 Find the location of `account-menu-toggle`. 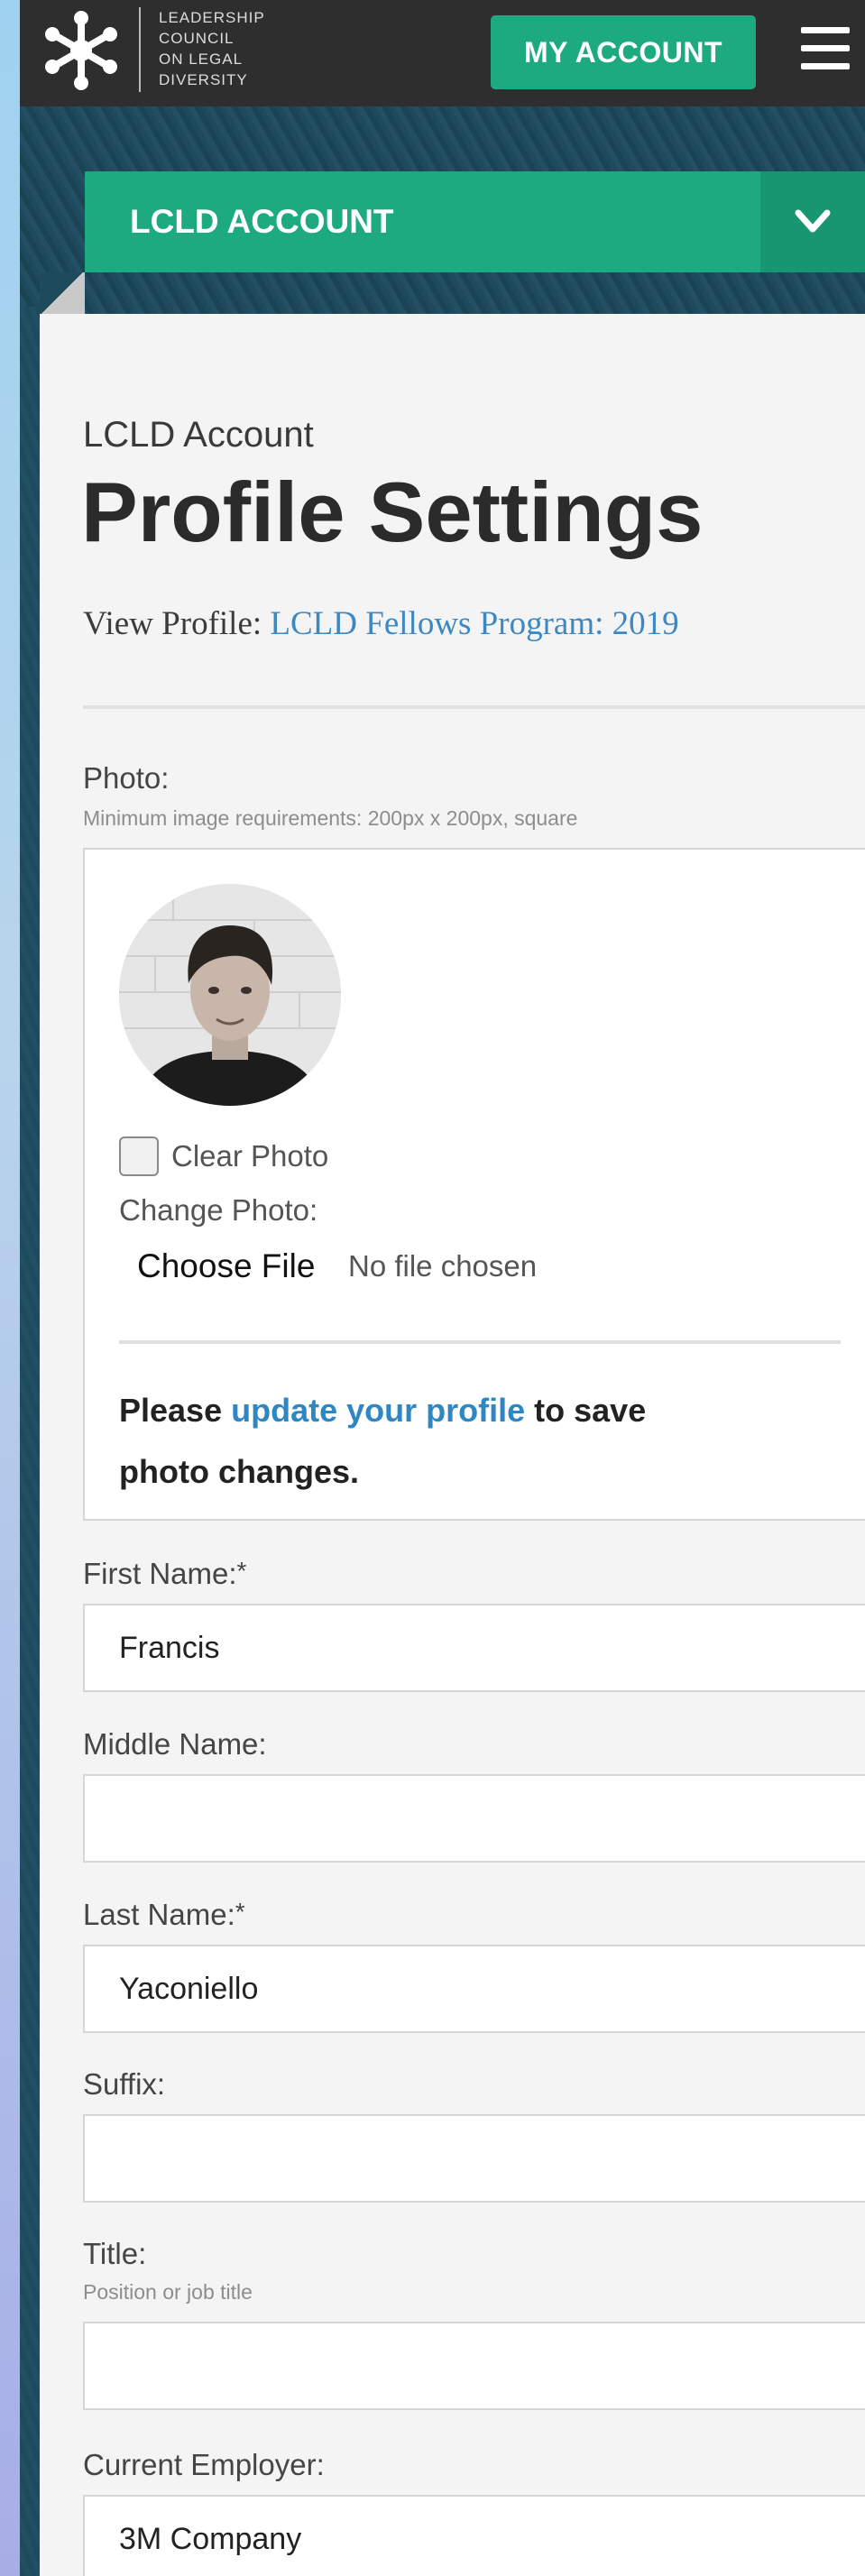

account-menu-toggle is located at coordinates (812, 221).